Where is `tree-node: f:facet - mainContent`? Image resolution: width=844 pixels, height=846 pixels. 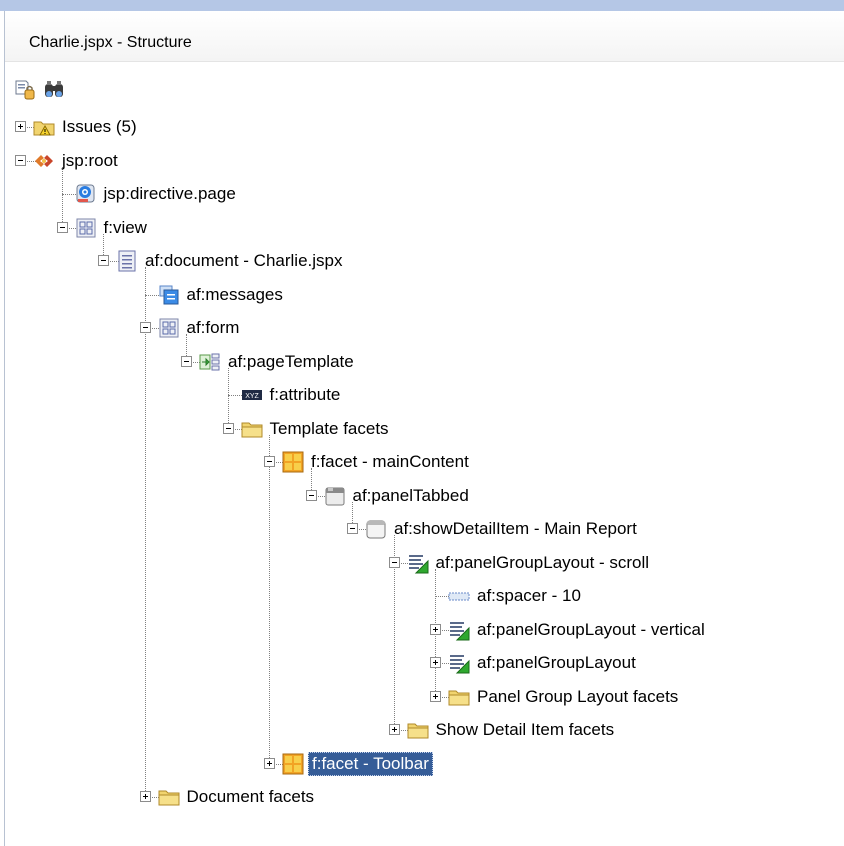
tree-node: f:facet - mainContent is located at coordinates (377, 462).